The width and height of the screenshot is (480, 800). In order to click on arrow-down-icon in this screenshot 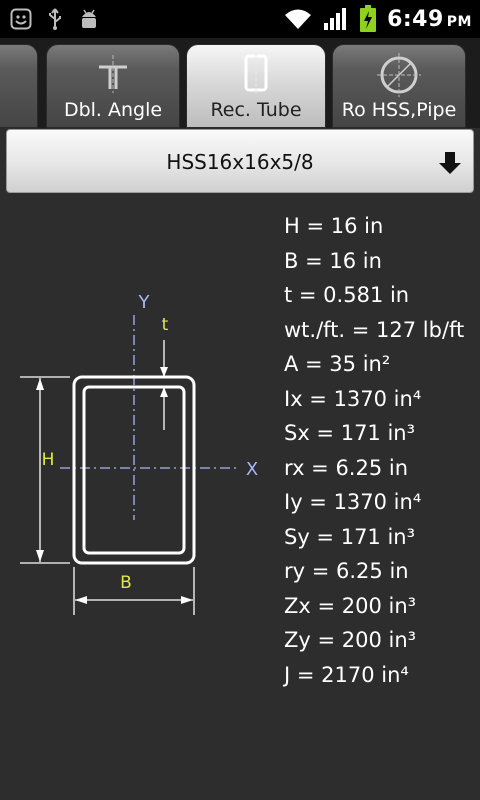, I will do `click(450, 163)`.